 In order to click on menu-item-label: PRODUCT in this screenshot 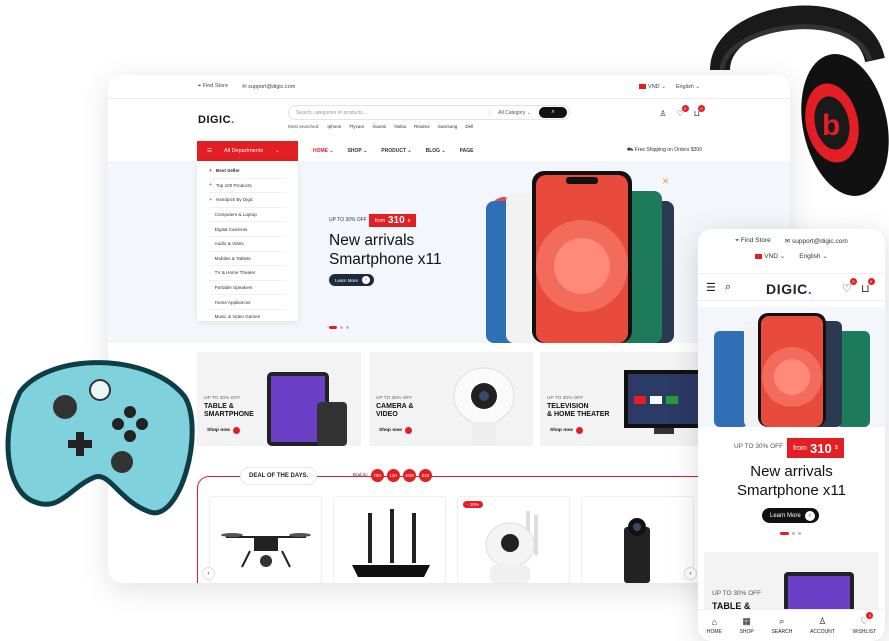, I will do `click(394, 151)`.